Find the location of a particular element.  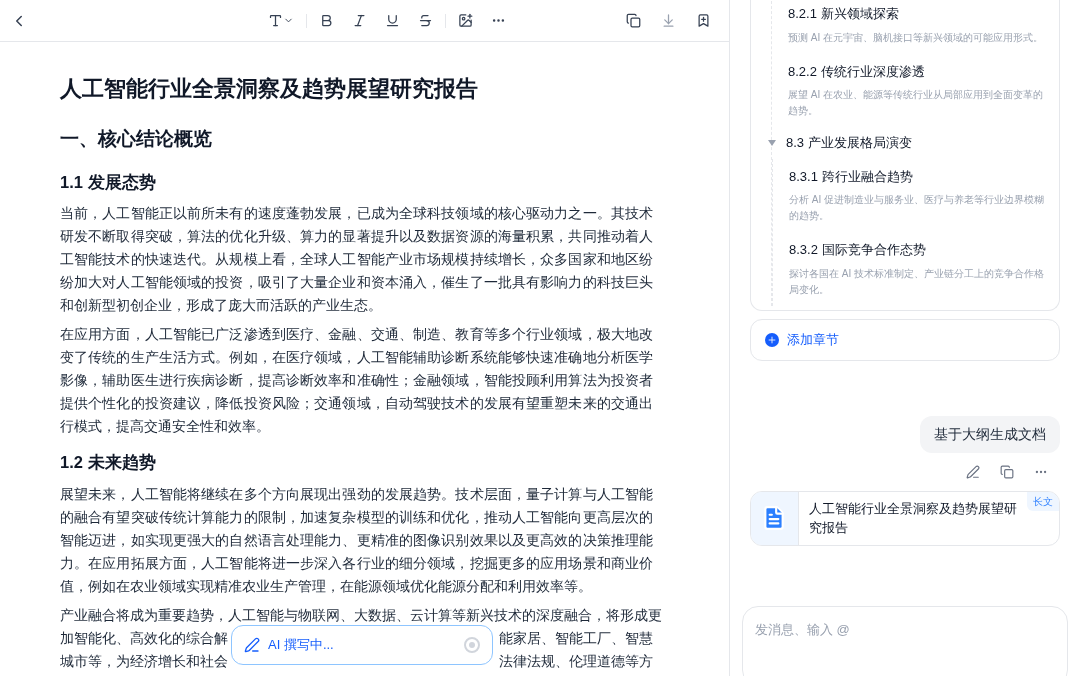

outline-item-description: 分析 AI 促进制造业与服务业、医疗与养老等行业边界模糊的趋势。 is located at coordinates (917, 208).